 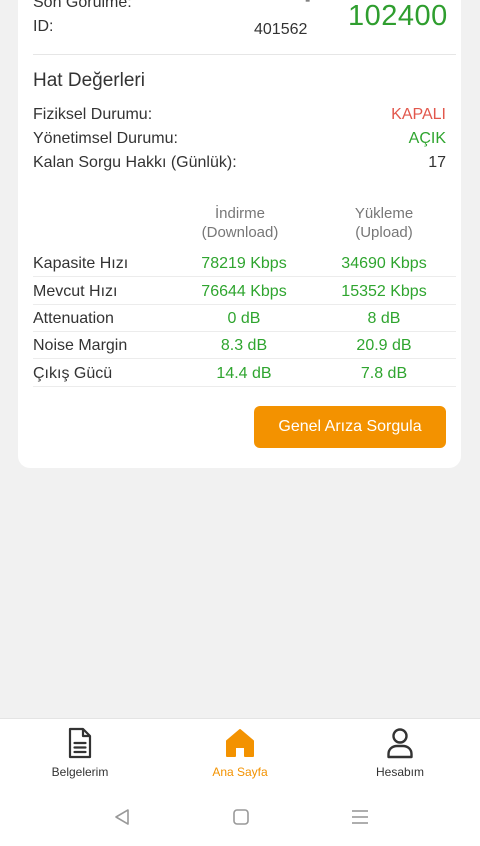 What do you see at coordinates (240, 743) in the screenshot?
I see `home-icon` at bounding box center [240, 743].